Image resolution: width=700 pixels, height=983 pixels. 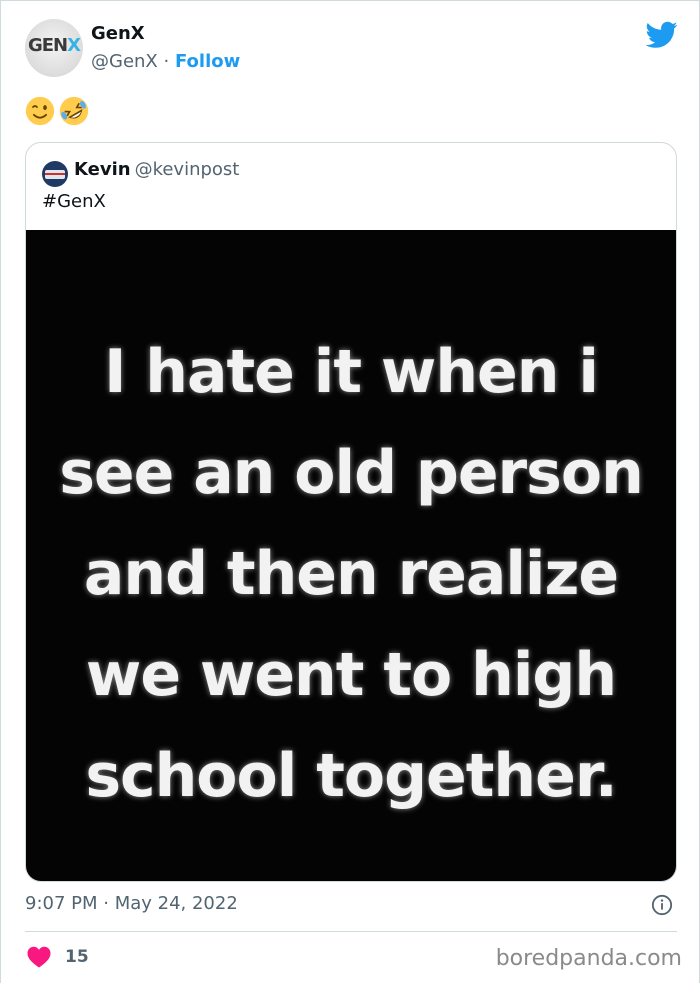 What do you see at coordinates (351, 675) in the screenshot?
I see `meme-text-line: we went to high` at bounding box center [351, 675].